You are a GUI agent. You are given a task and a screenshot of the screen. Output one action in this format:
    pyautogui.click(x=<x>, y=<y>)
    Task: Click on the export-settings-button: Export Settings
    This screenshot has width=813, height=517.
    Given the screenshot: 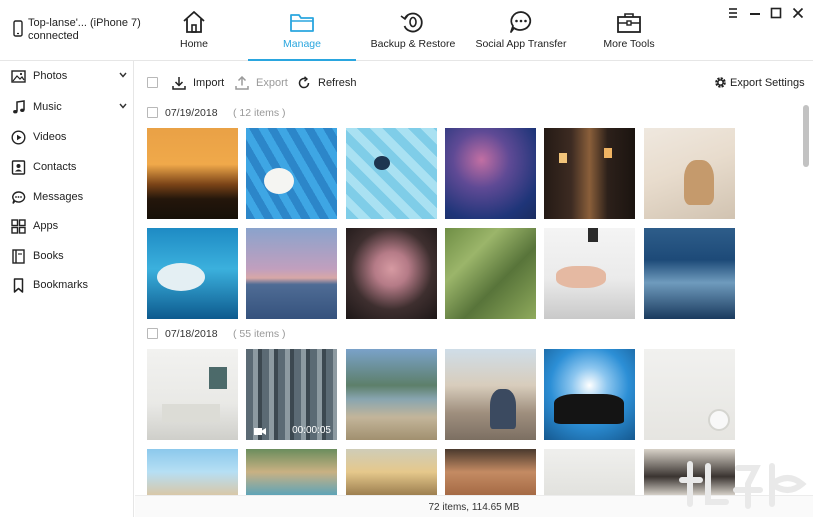 What is the action you would take?
    pyautogui.click(x=762, y=83)
    